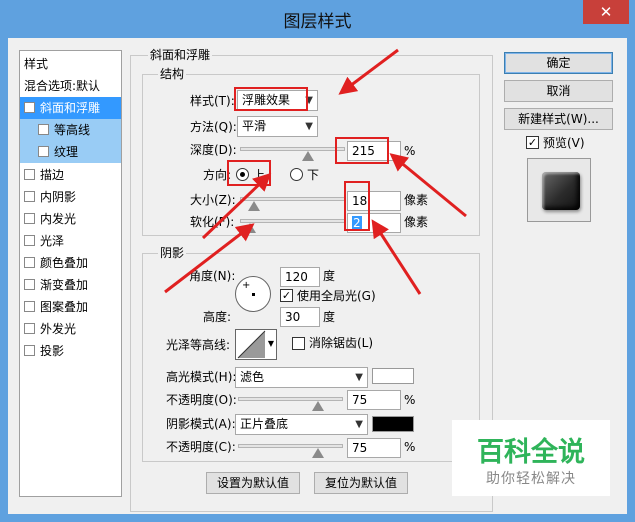  Describe the element at coordinates (532, 142) in the screenshot. I see `preview-checkbox: ✓` at that location.